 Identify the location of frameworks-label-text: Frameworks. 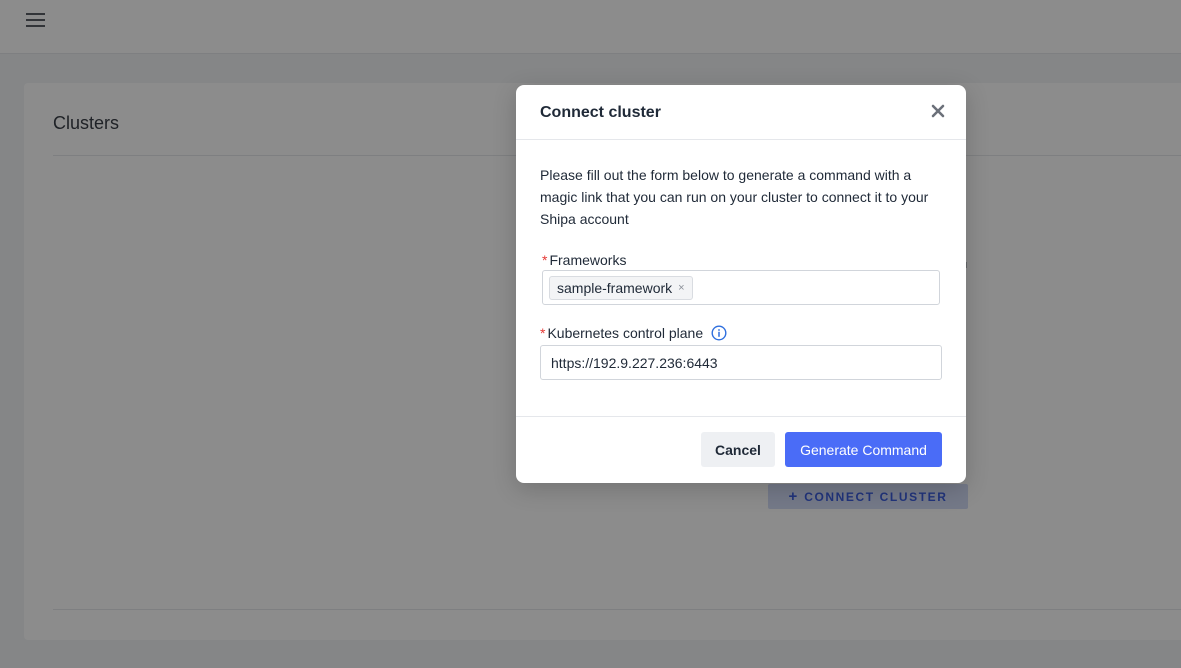
(588, 260).